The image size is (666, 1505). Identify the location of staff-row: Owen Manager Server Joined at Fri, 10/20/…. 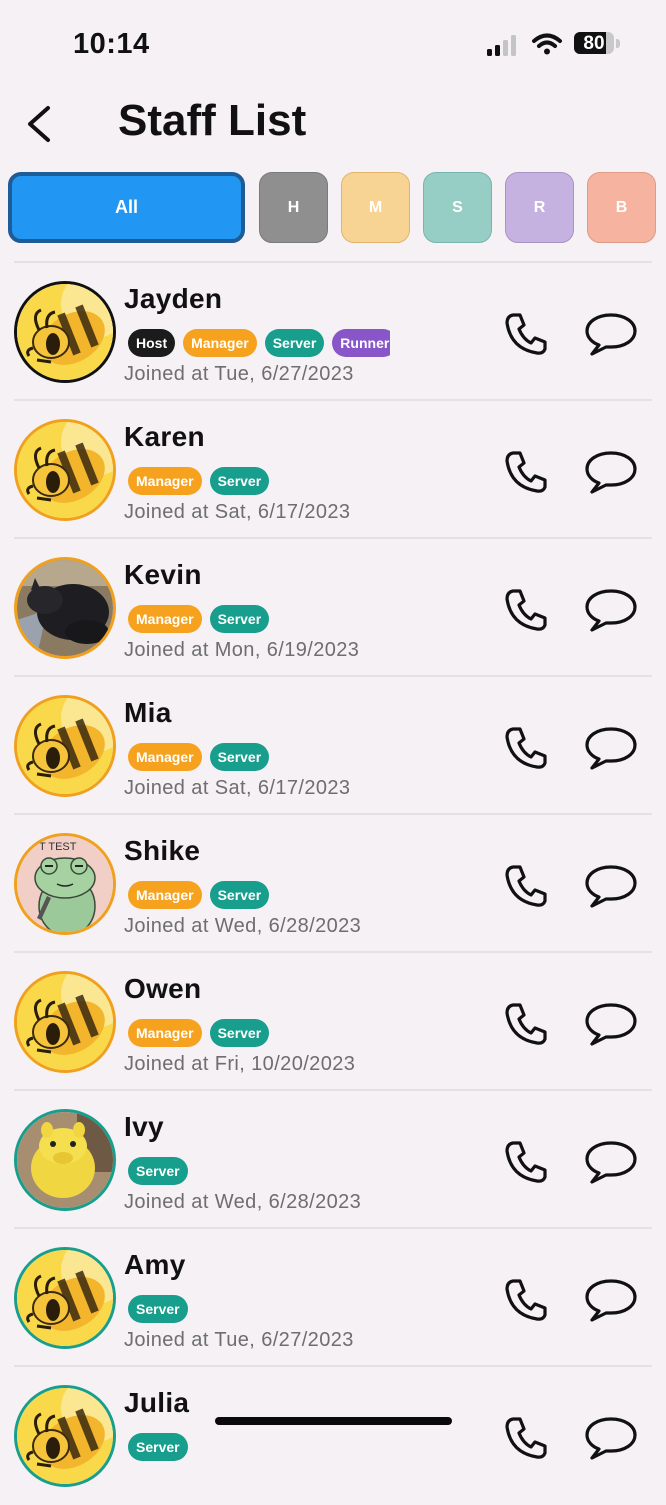
(333, 1022).